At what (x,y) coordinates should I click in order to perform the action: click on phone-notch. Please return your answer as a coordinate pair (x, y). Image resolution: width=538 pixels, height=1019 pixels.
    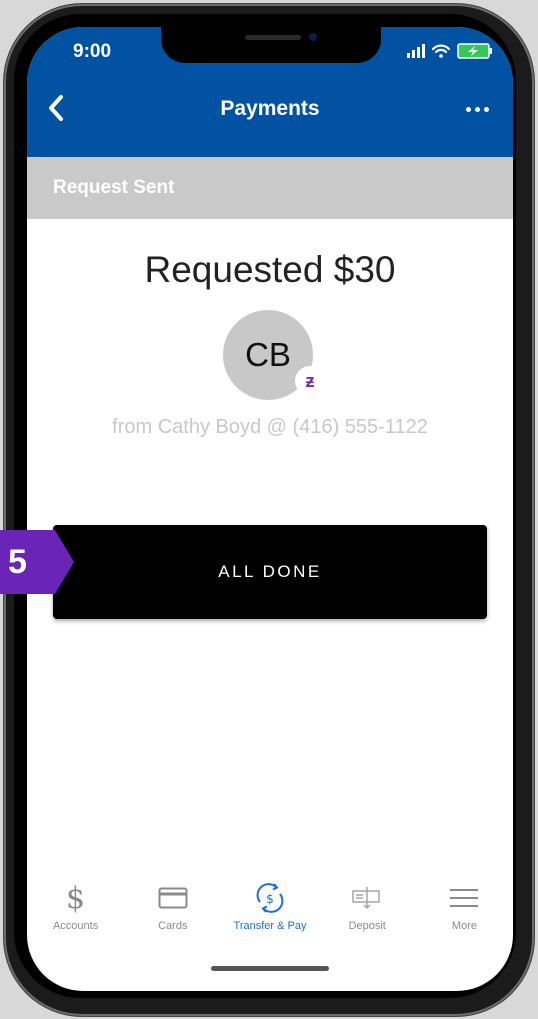
    Looking at the image, I should click on (271, 45).